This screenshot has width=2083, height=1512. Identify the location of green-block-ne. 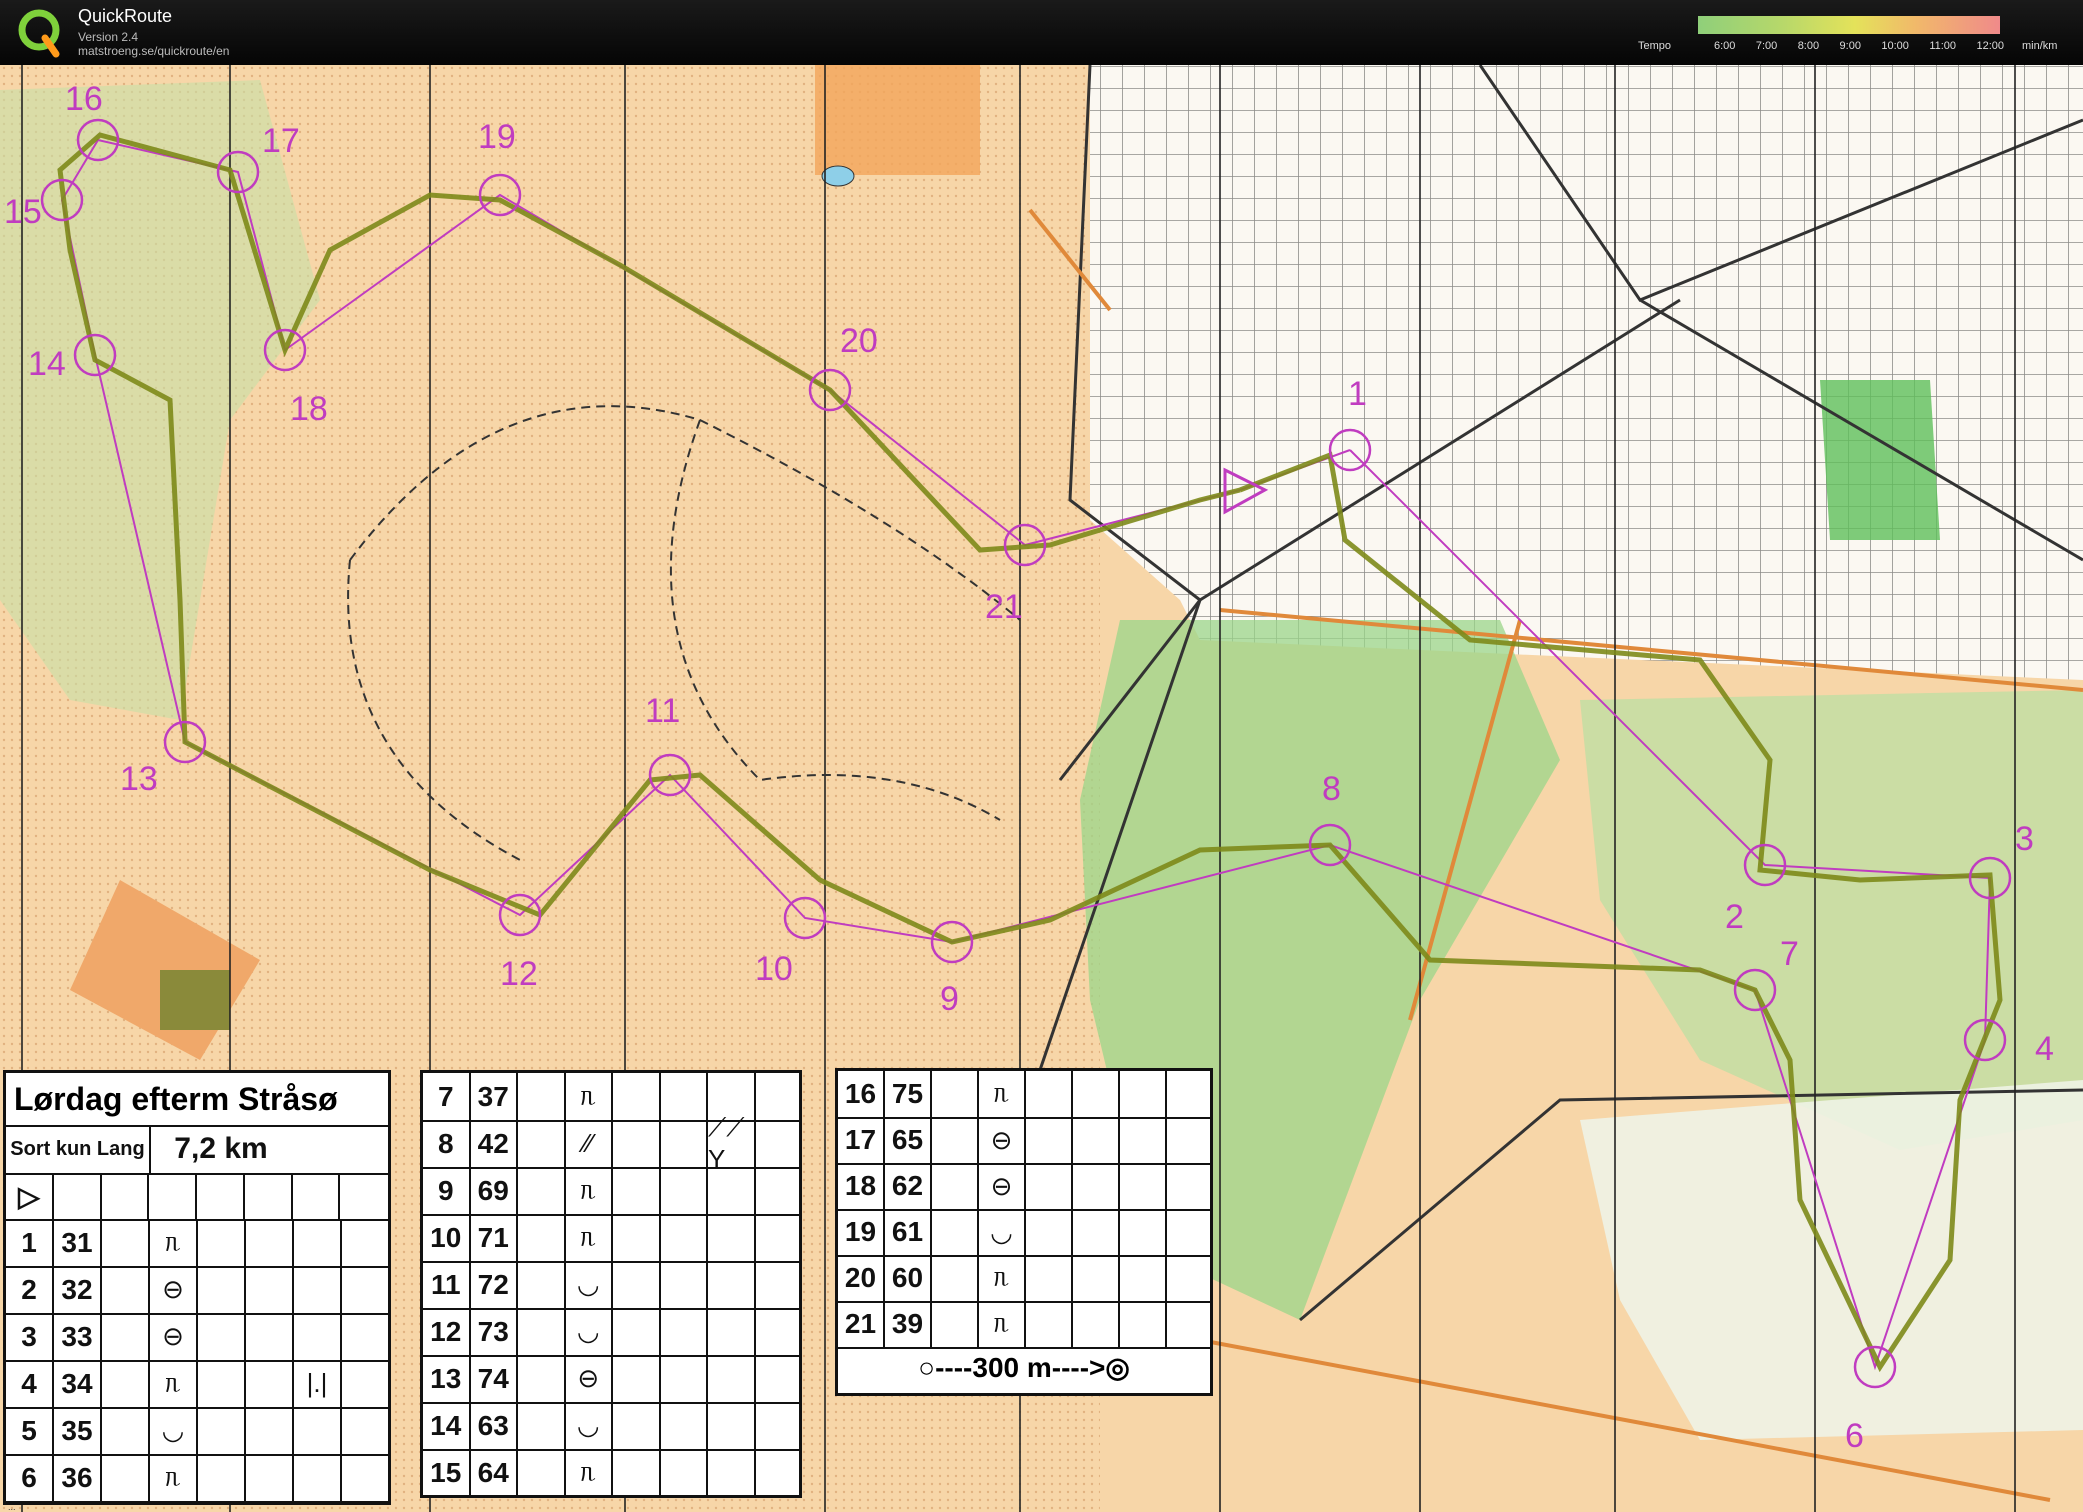
(1880, 460).